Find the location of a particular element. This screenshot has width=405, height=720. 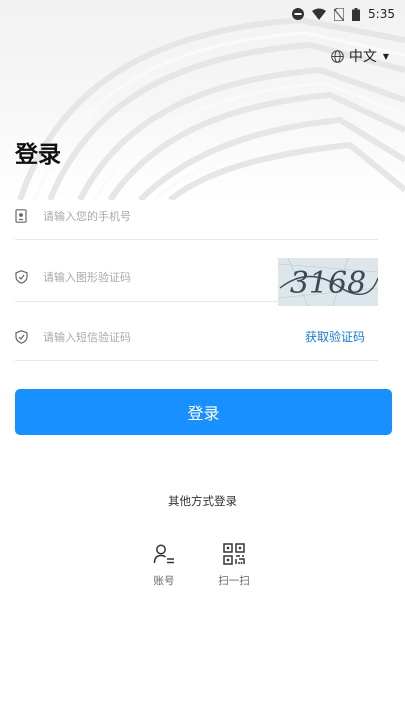

captcha-image: 3168 is located at coordinates (328, 282).